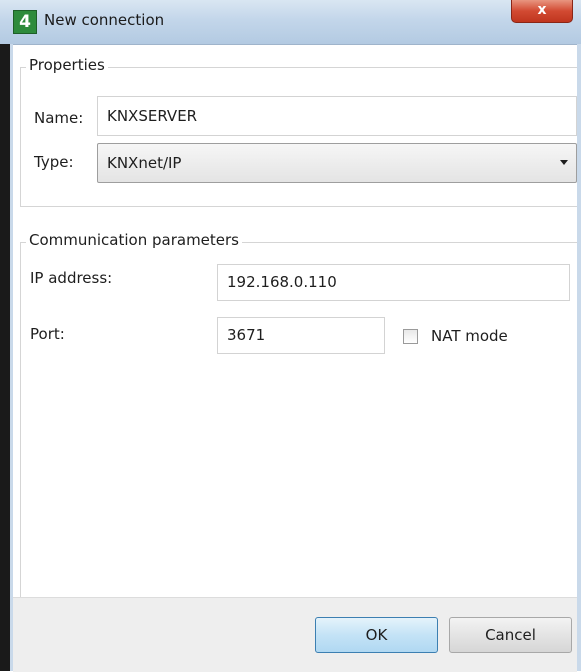  I want to click on communication-legend: Communication parameters, so click(134, 240).